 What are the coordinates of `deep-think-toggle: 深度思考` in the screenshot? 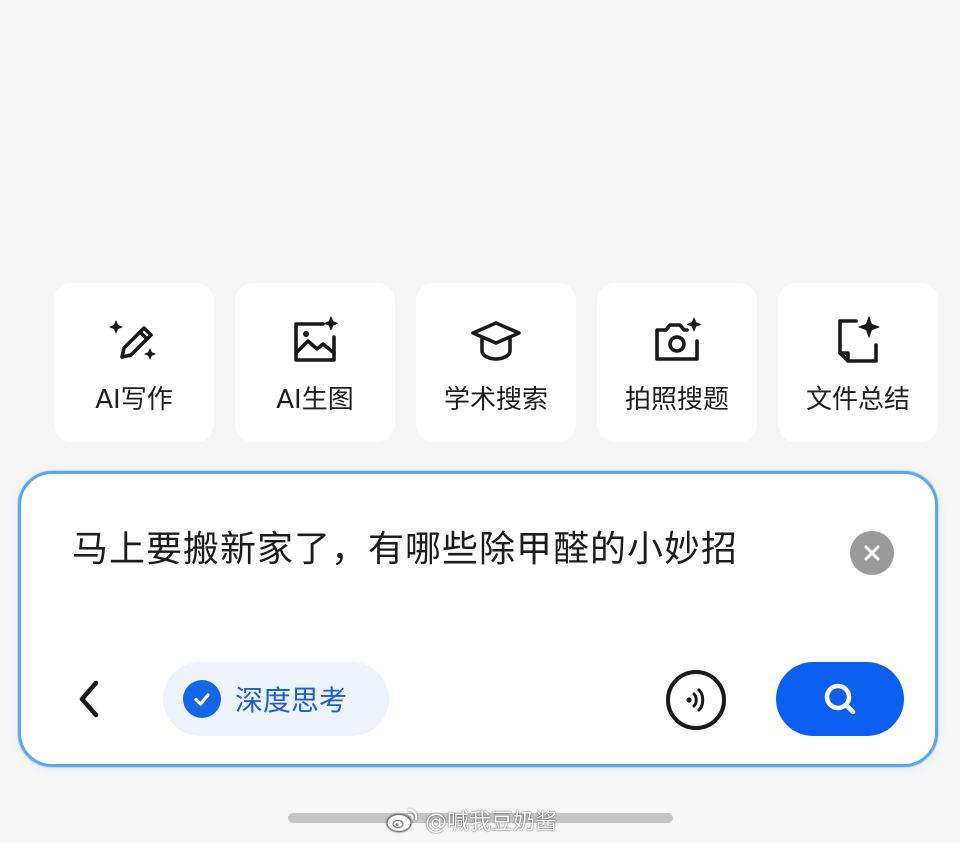 It's located at (276, 699).